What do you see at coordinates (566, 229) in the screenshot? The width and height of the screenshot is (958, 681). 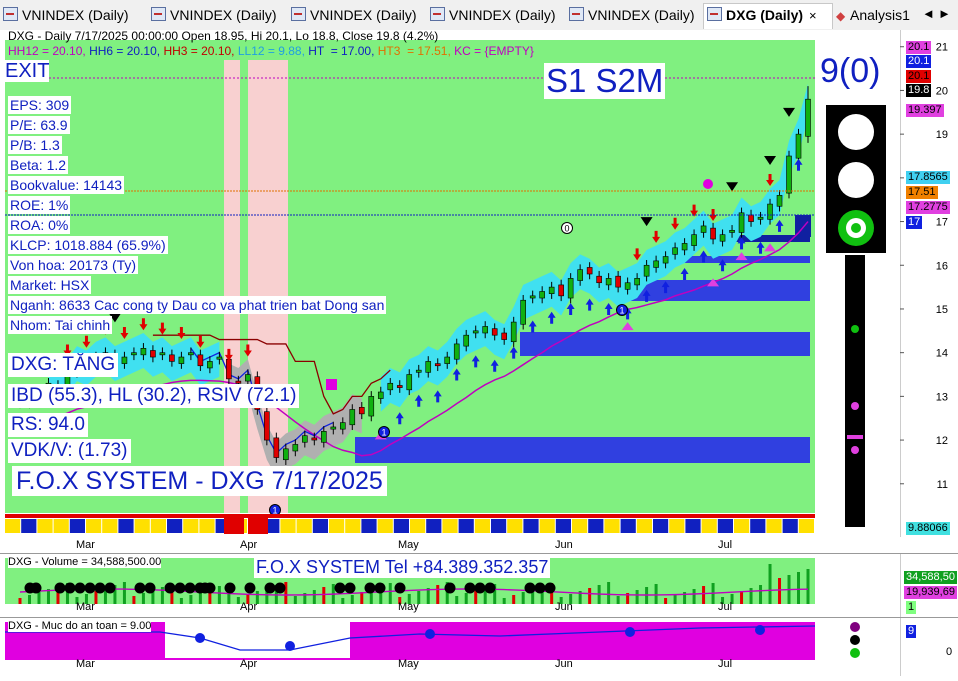 I see `event-marker-label: 0` at bounding box center [566, 229].